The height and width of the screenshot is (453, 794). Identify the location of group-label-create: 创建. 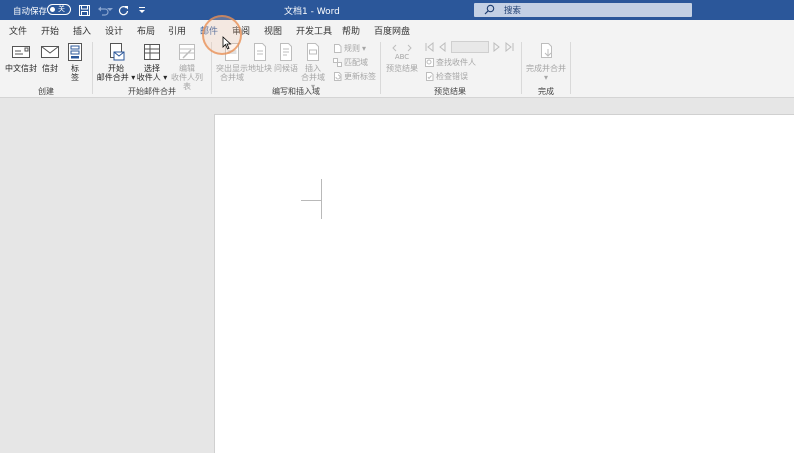
(46, 91).